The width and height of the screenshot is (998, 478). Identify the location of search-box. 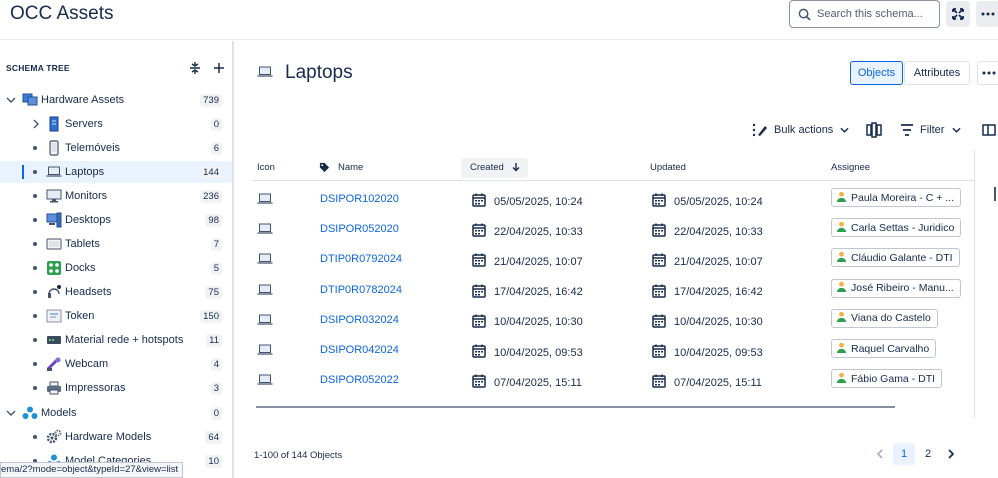
(864, 14).